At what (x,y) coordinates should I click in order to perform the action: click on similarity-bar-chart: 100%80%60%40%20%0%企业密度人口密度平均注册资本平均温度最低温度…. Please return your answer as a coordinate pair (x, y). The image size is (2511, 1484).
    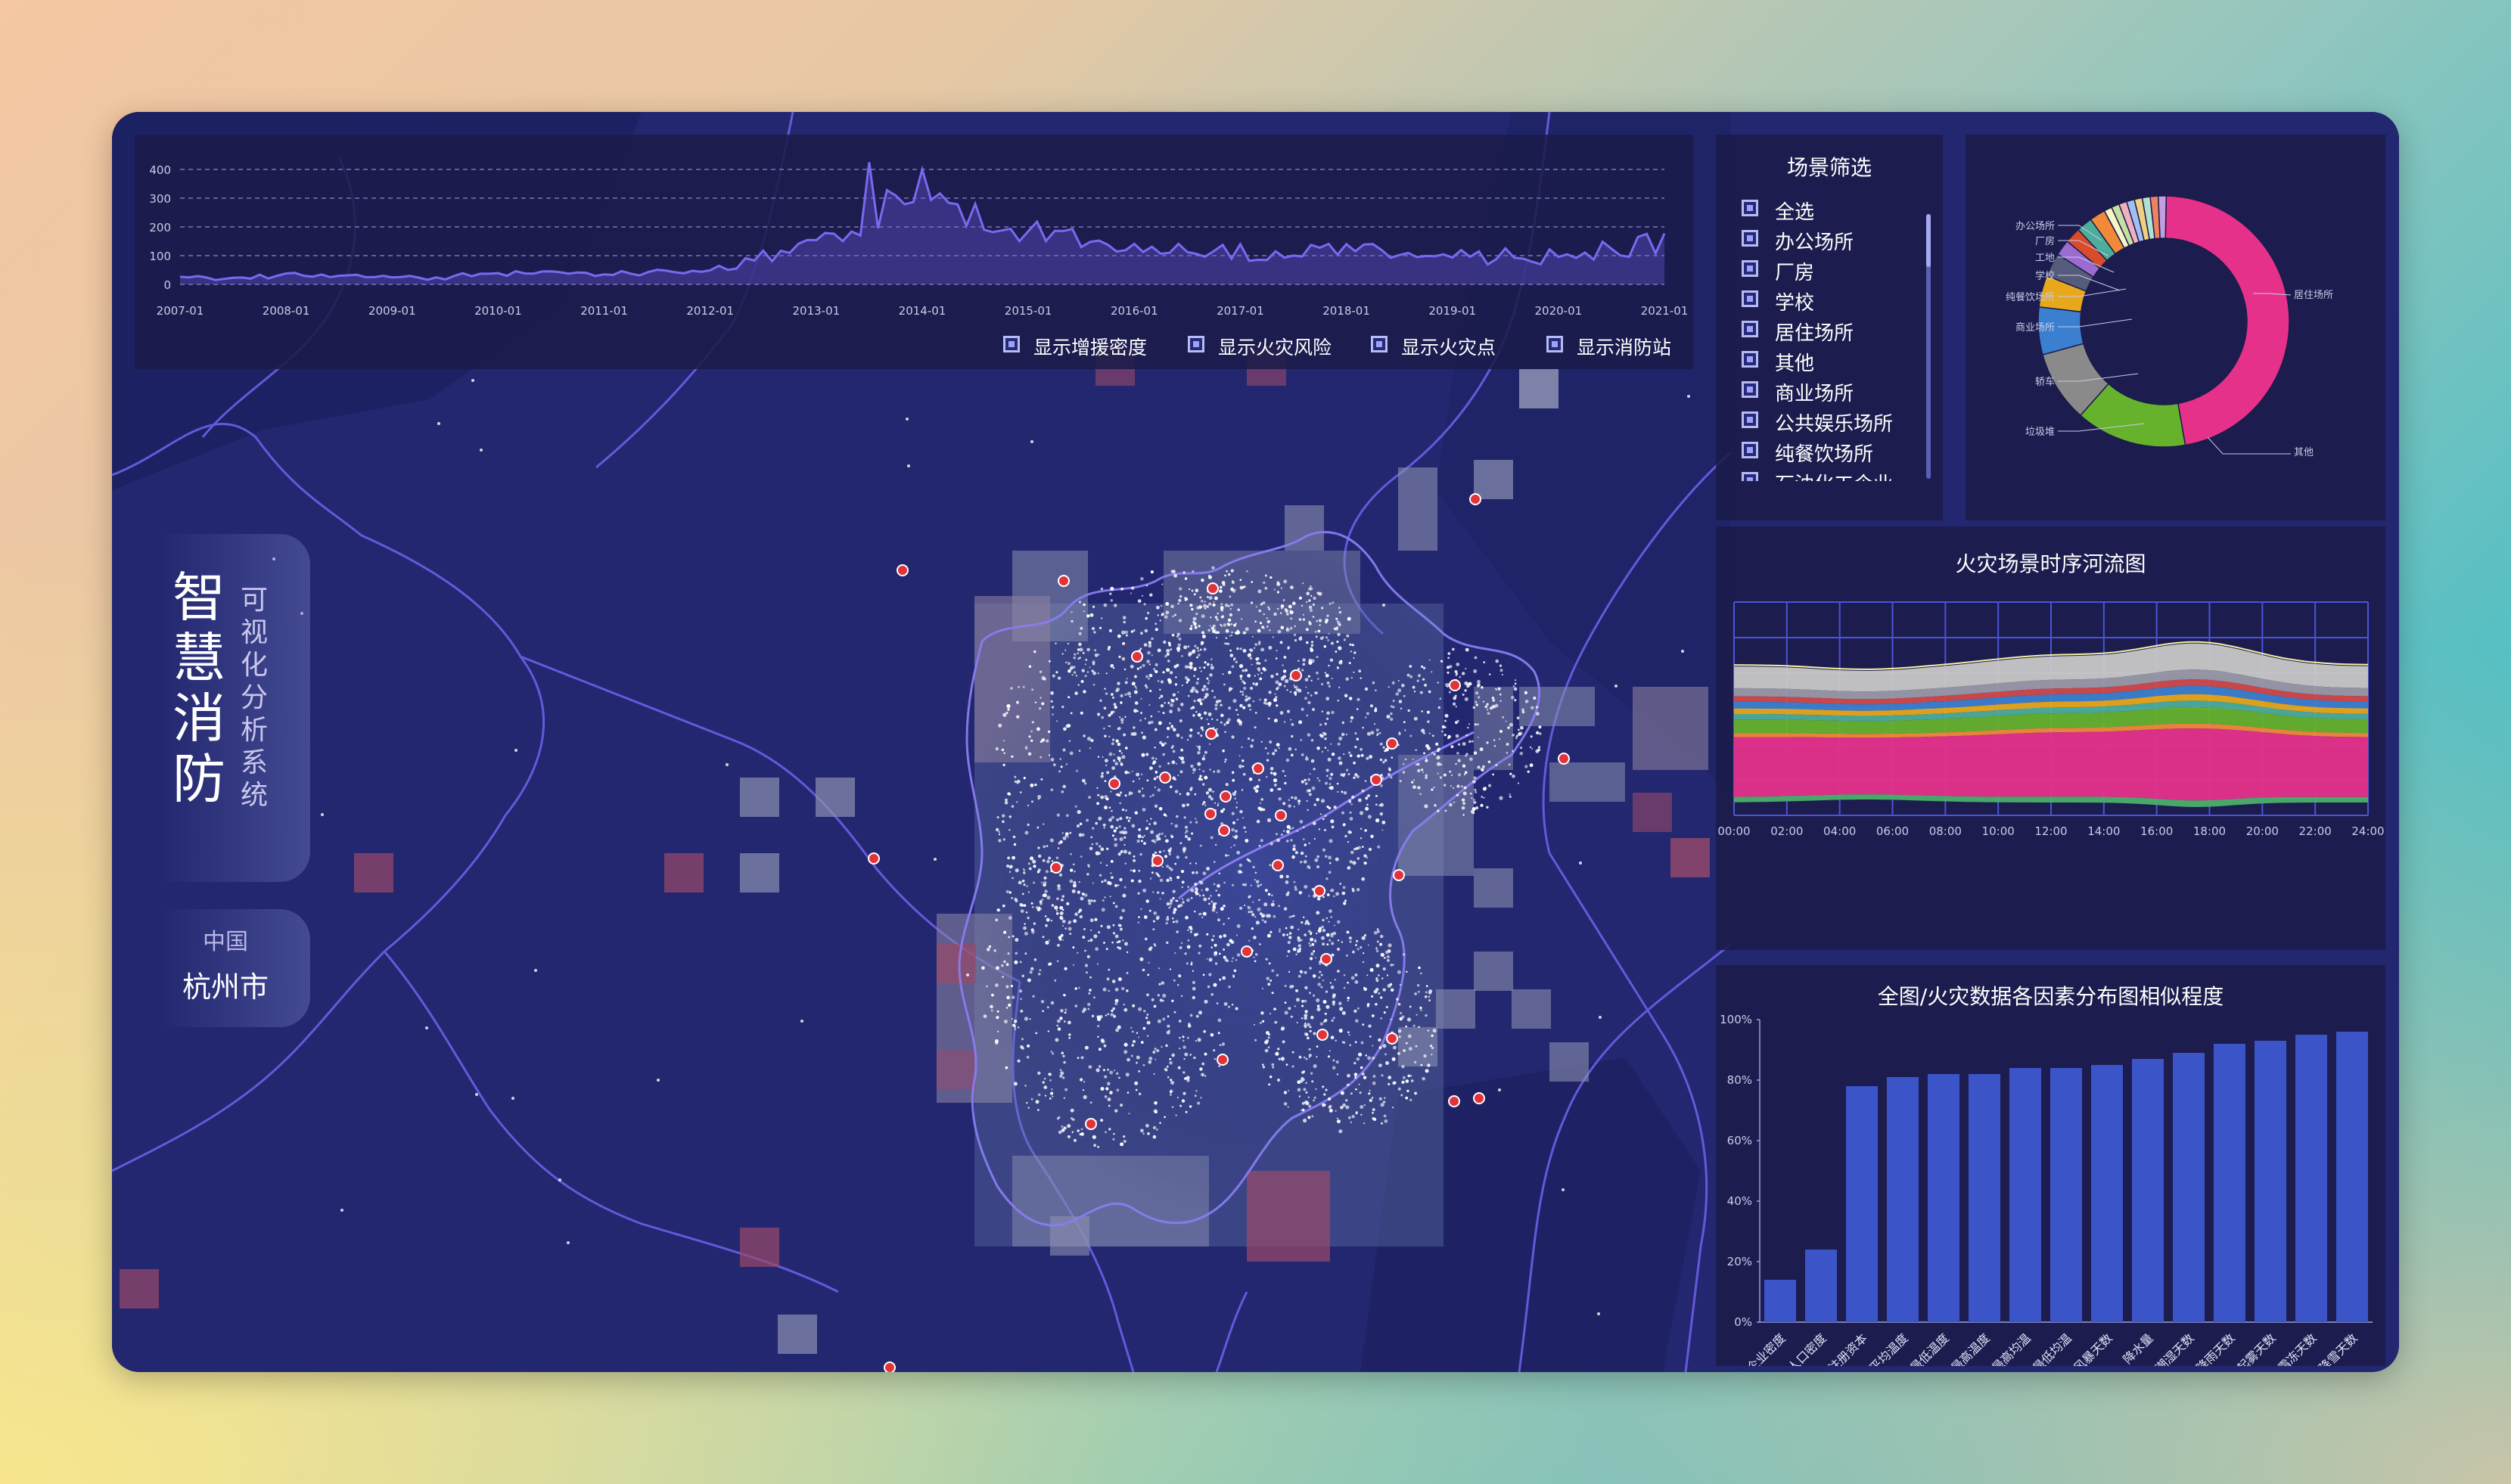
    Looking at the image, I should click on (2050, 1188).